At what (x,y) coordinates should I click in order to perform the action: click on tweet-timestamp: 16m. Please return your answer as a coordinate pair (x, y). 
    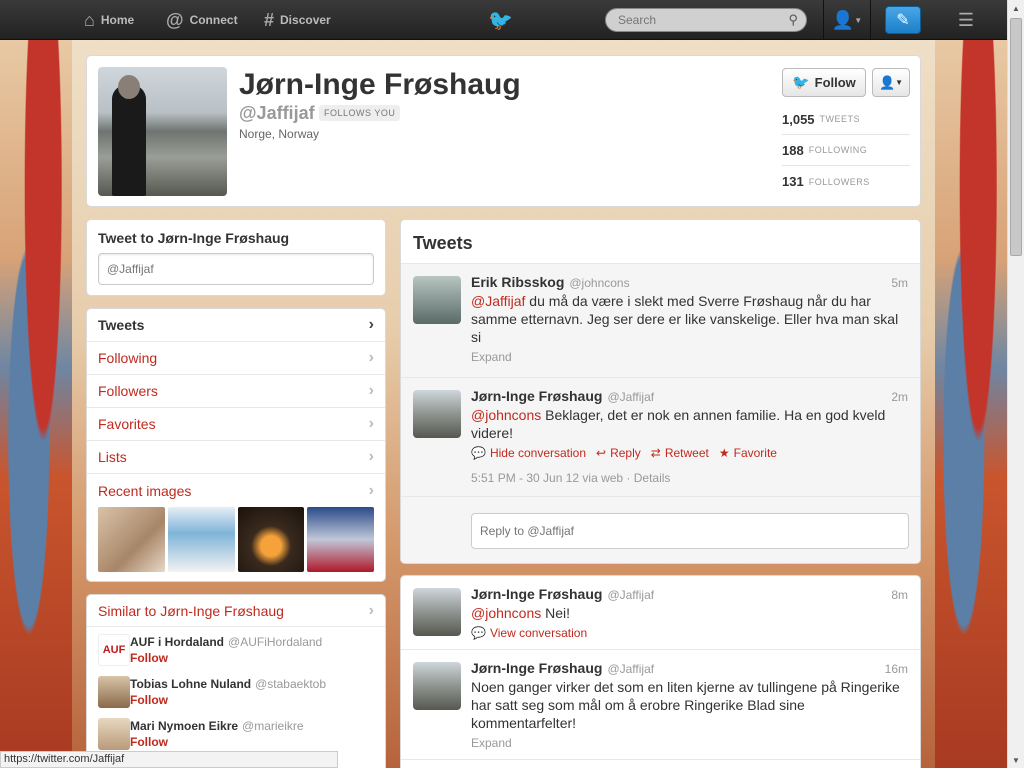
    Looking at the image, I should click on (896, 669).